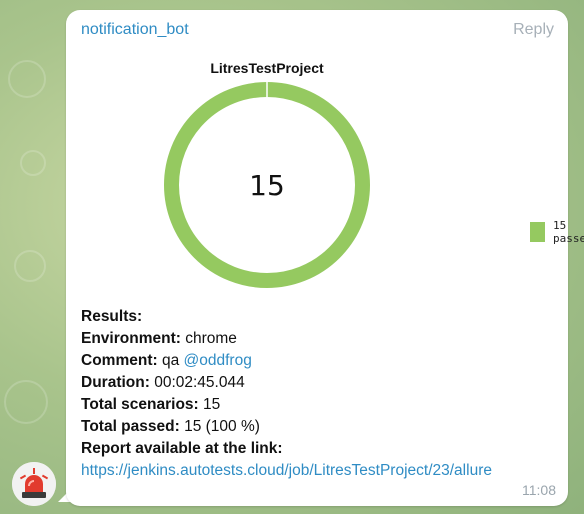  Describe the element at coordinates (140, 404) in the screenshot. I see `total-scenarios-label: Total scenarios:` at that location.